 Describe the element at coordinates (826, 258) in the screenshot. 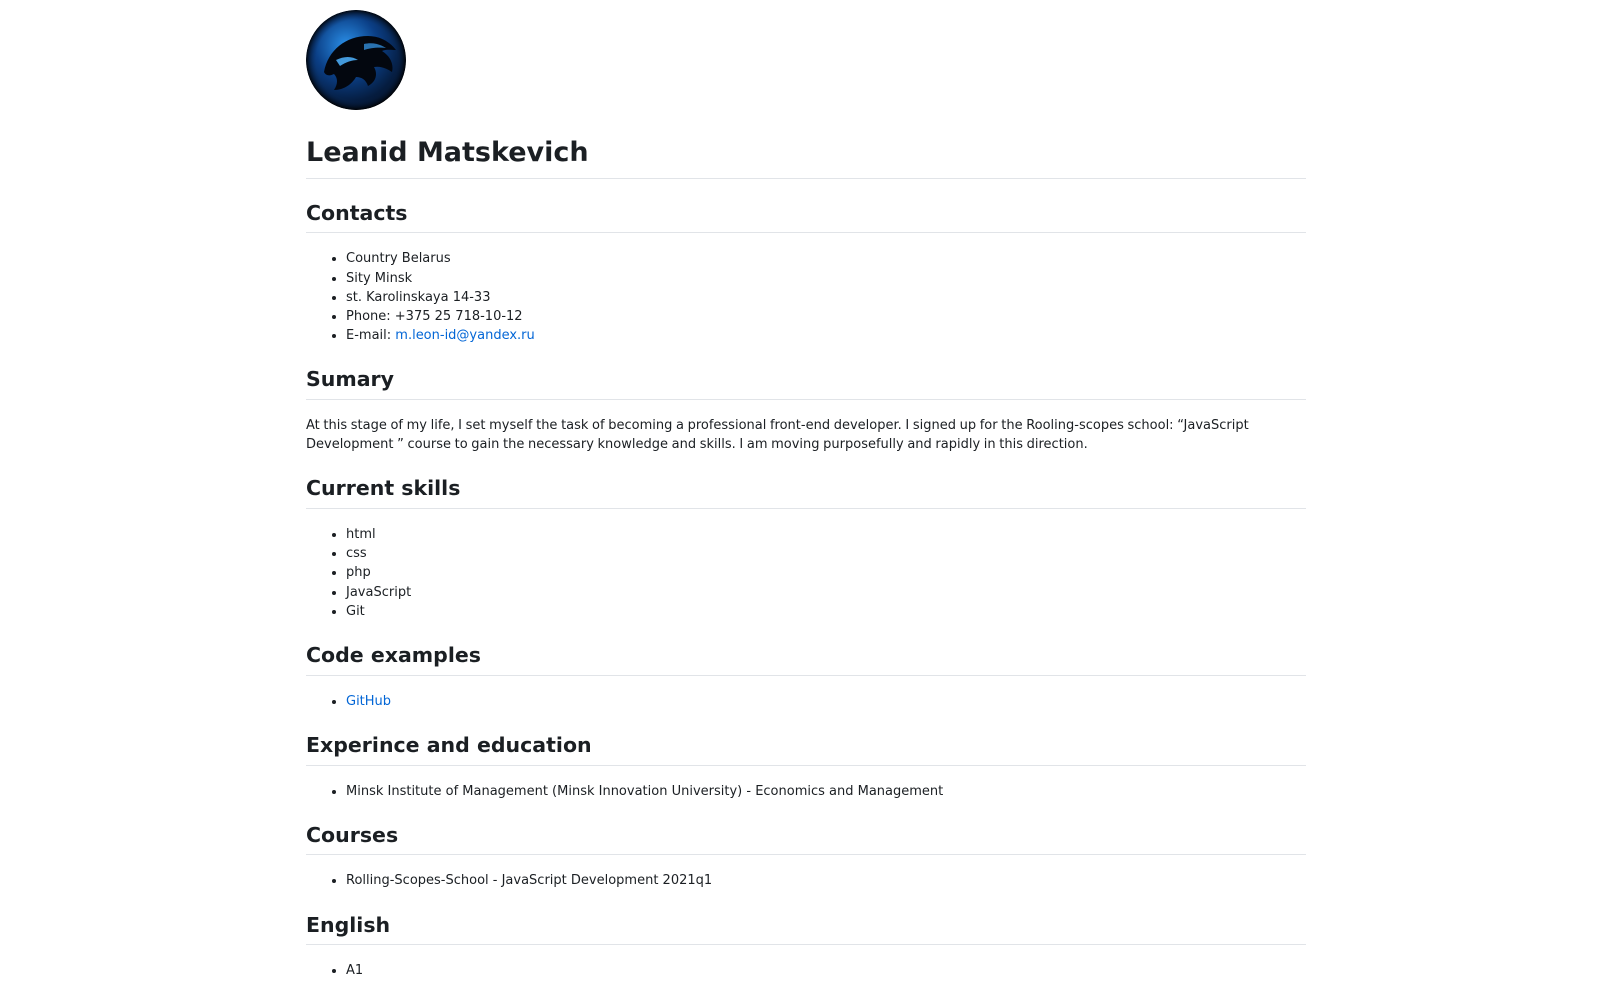

I see `contact-country: Country Belarus` at that location.